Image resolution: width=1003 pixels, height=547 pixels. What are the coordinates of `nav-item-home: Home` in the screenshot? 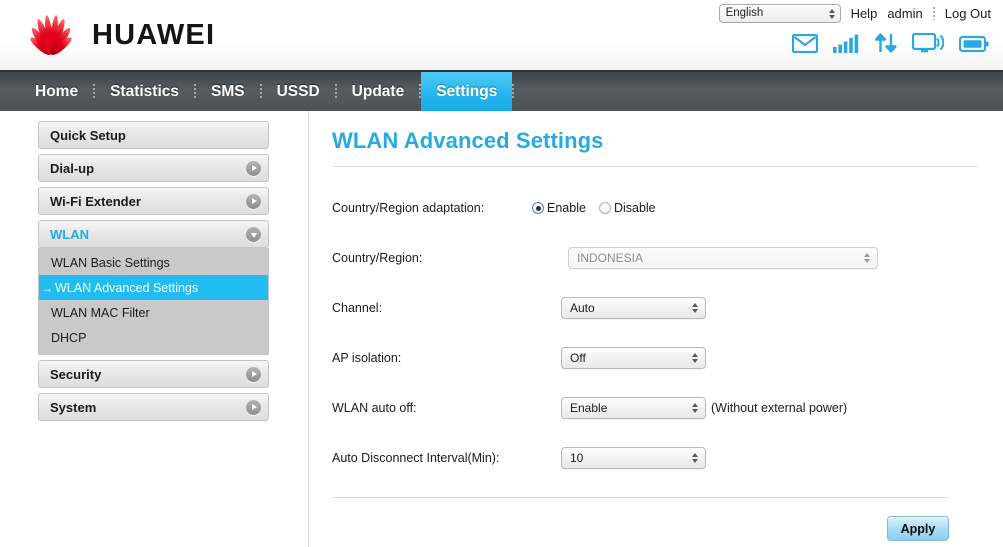 It's located at (56, 91).